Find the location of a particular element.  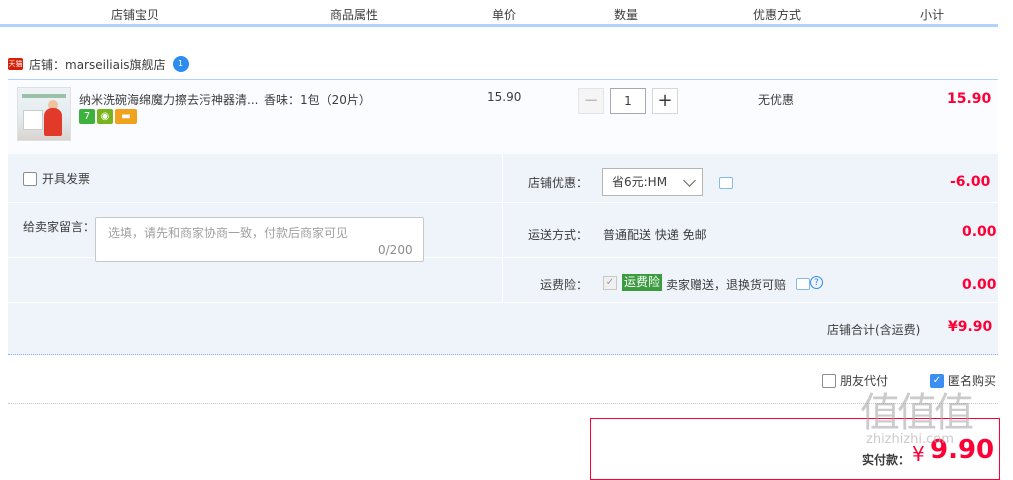

shop-total-label: 店铺合计(含运费) is located at coordinates (874, 330).